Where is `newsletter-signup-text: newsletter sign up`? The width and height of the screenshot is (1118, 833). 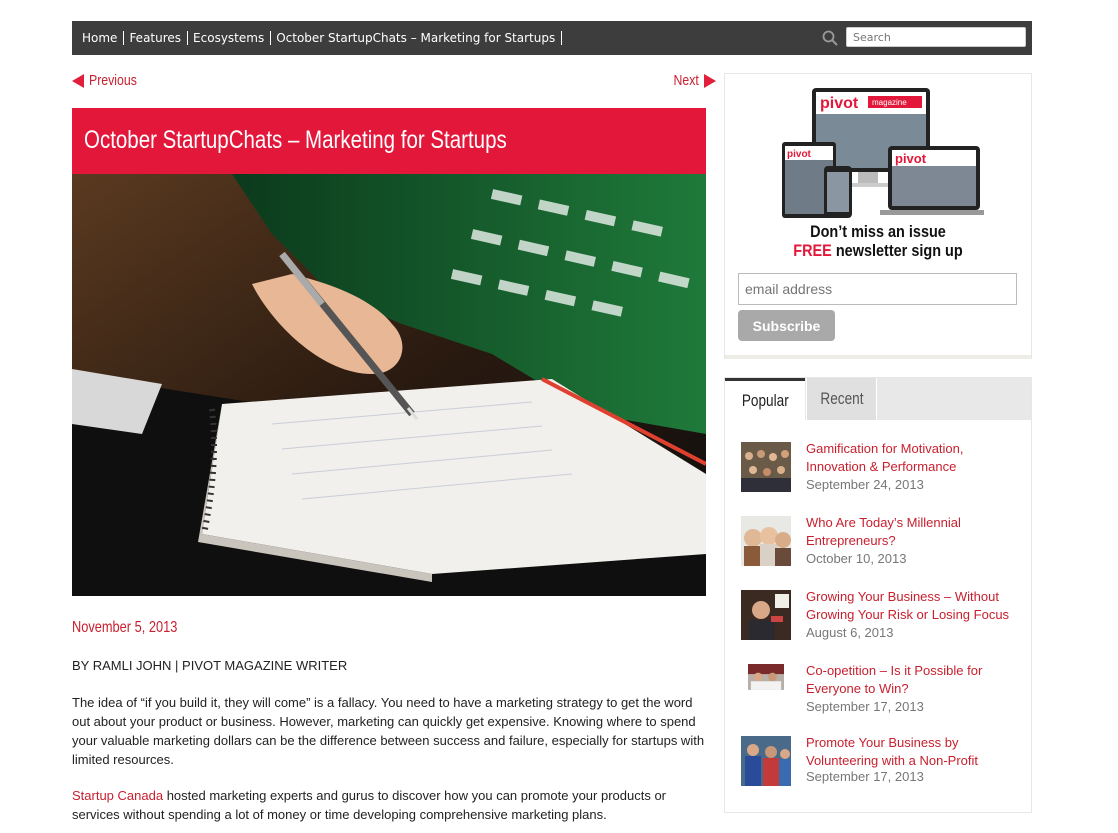
newsletter-signup-text: newsletter sign up is located at coordinates (897, 250).